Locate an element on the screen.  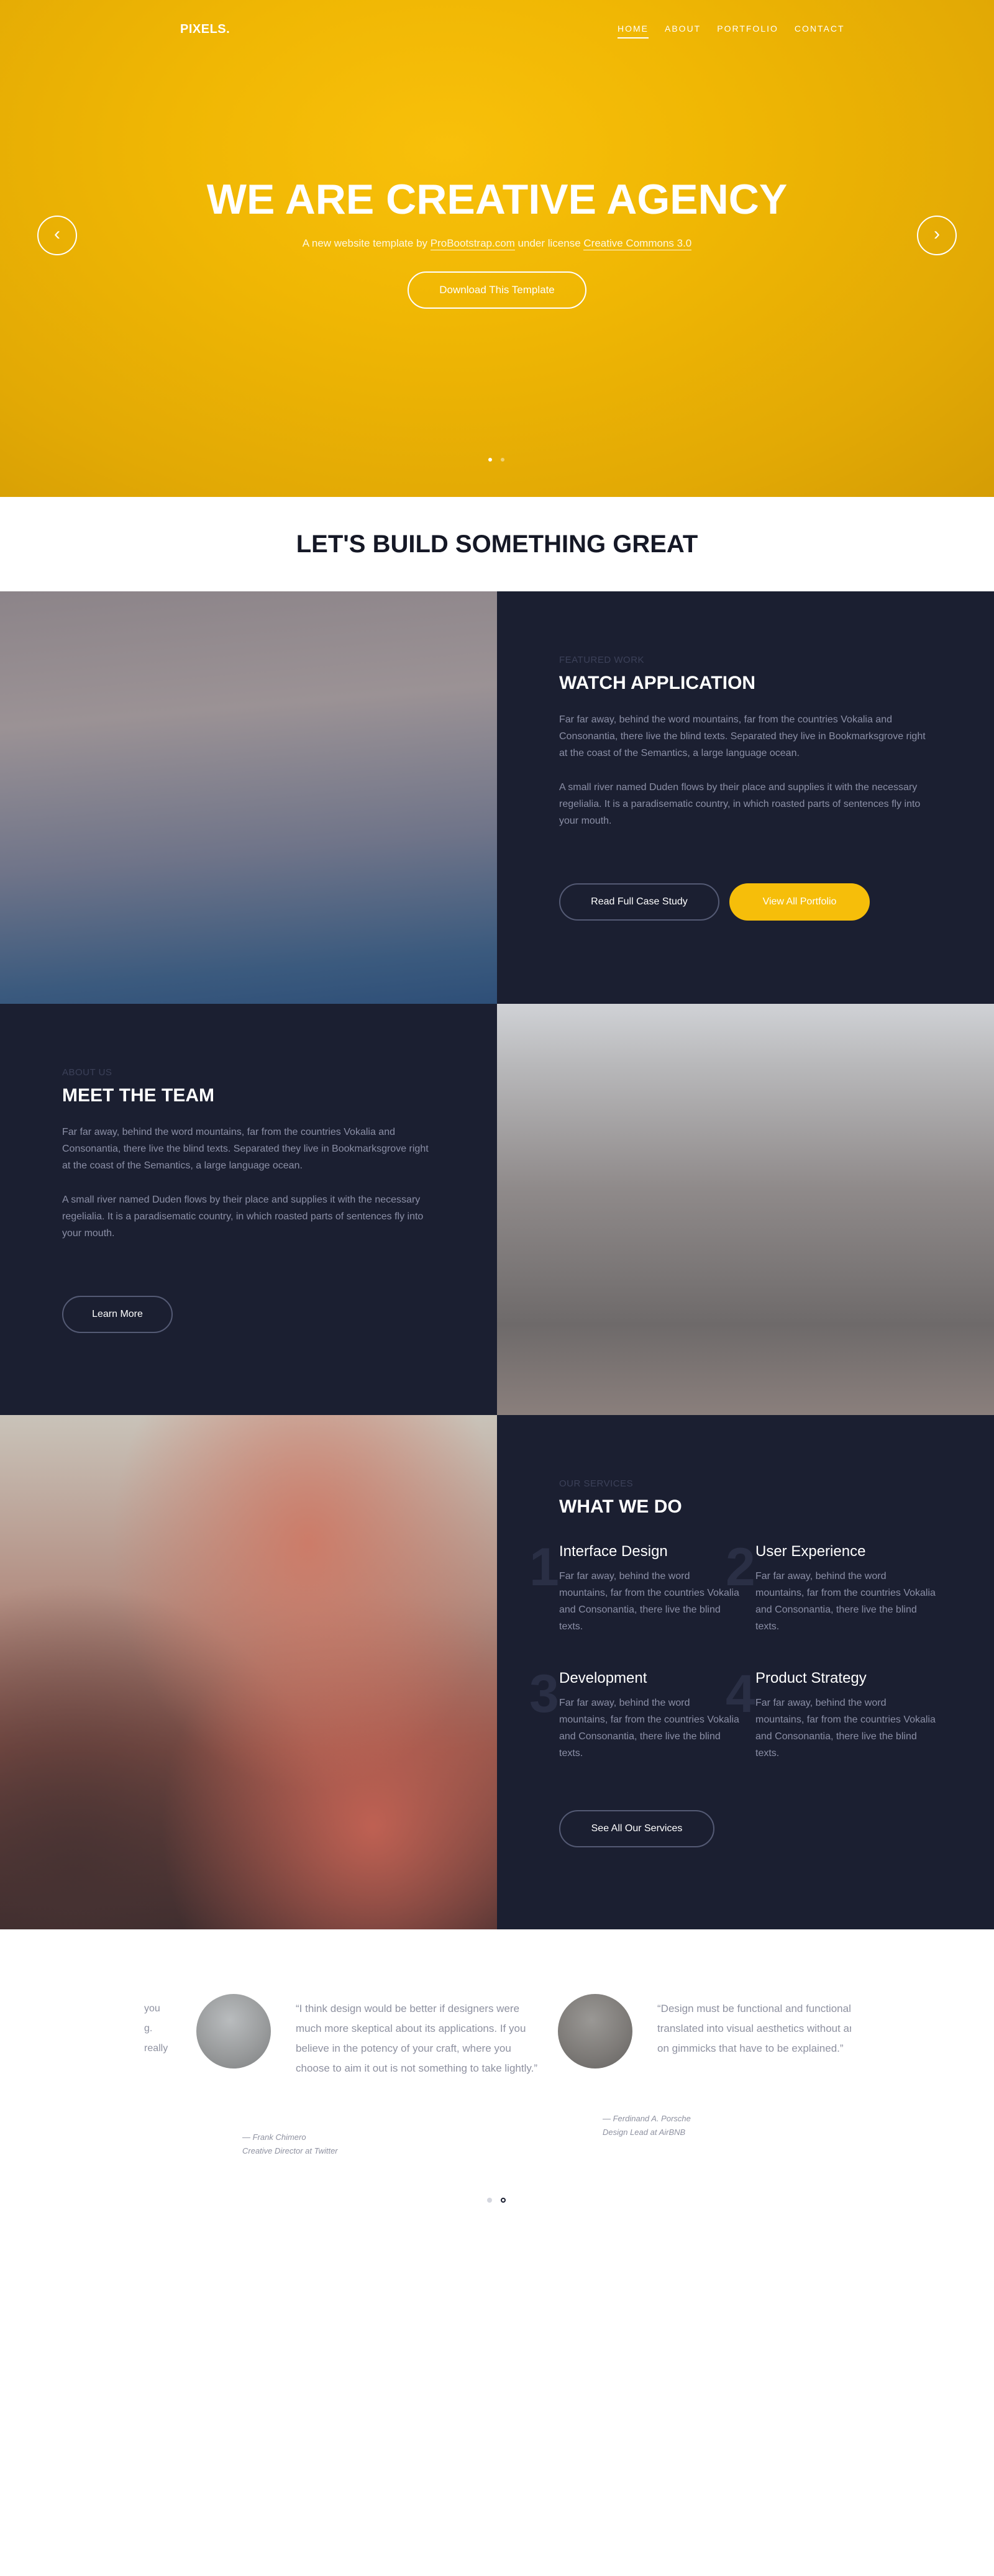
fragment-line: g. is located at coordinates (148, 2028).